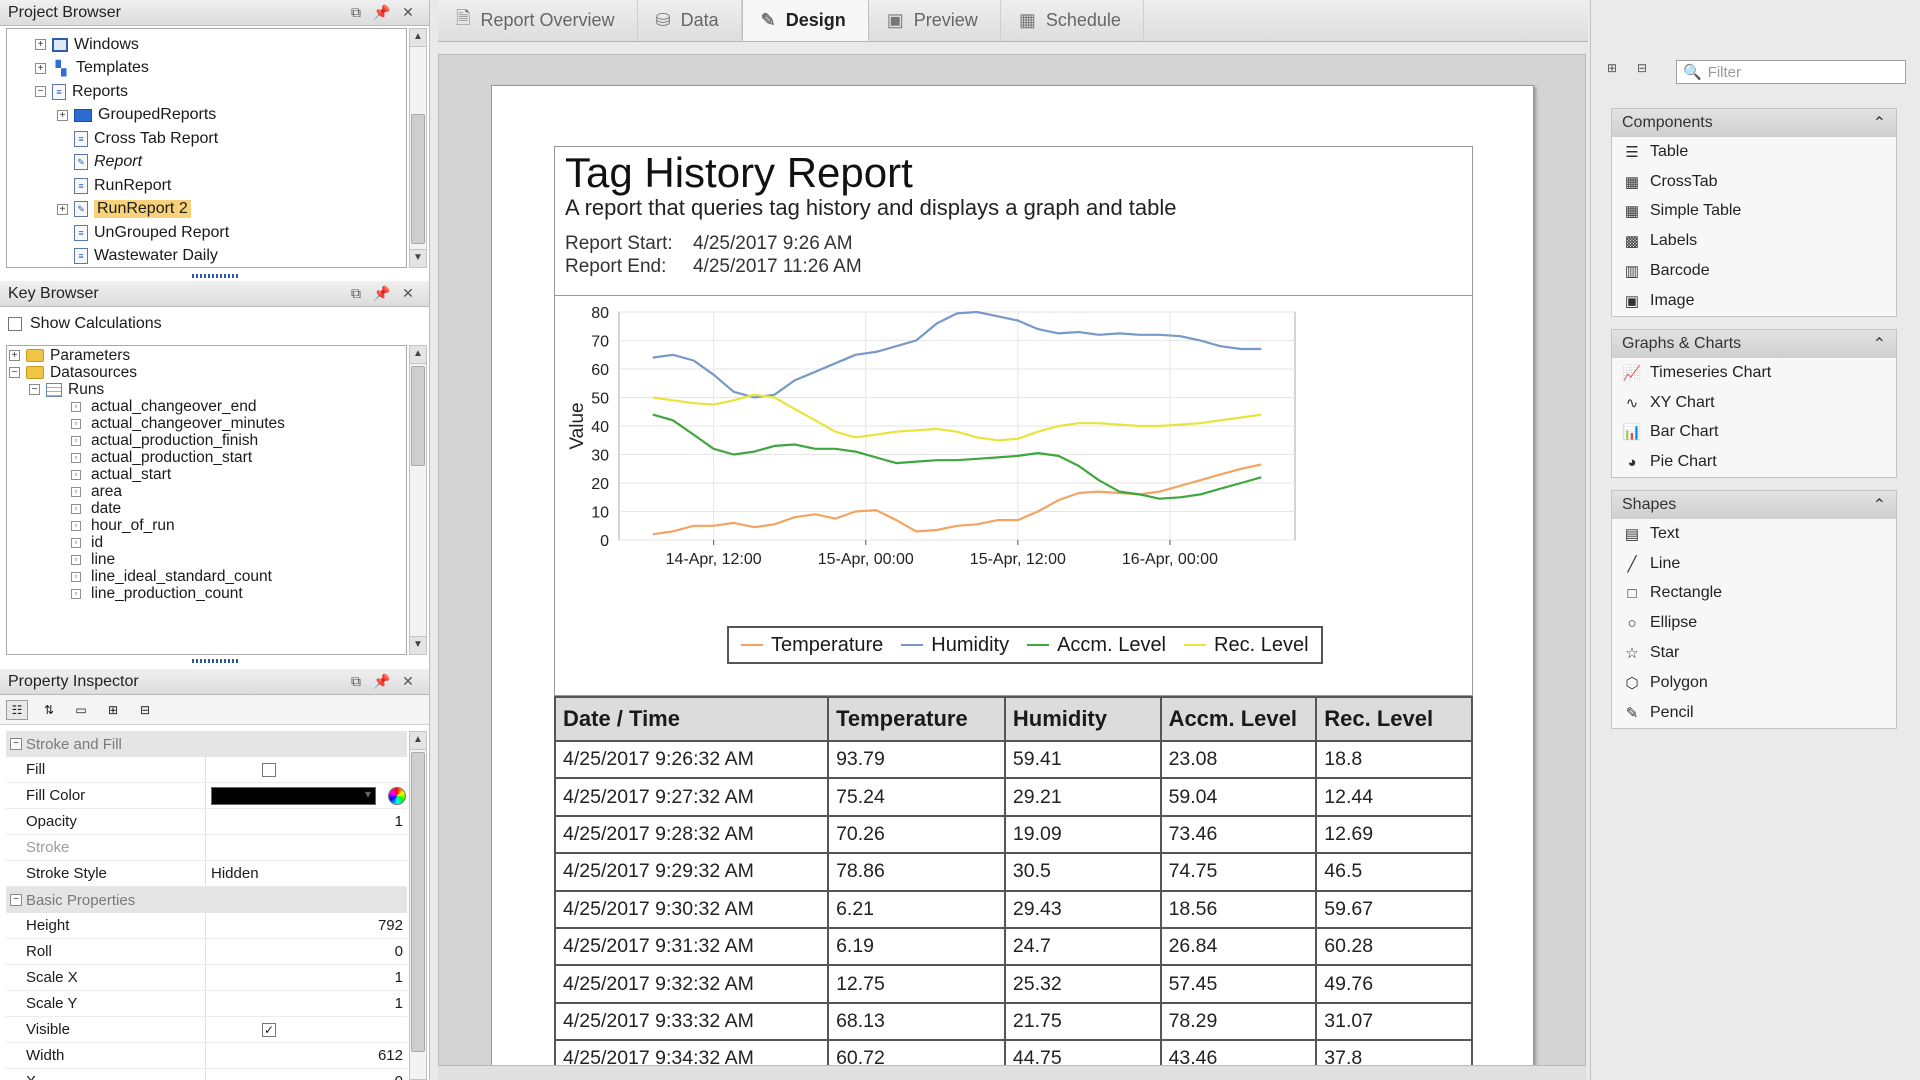  What do you see at coordinates (1013, 984) in the screenshot?
I see `table-row: 4/25/2017 9:32:32 AM 12.75 25.32 57.45 49.76` at bounding box center [1013, 984].